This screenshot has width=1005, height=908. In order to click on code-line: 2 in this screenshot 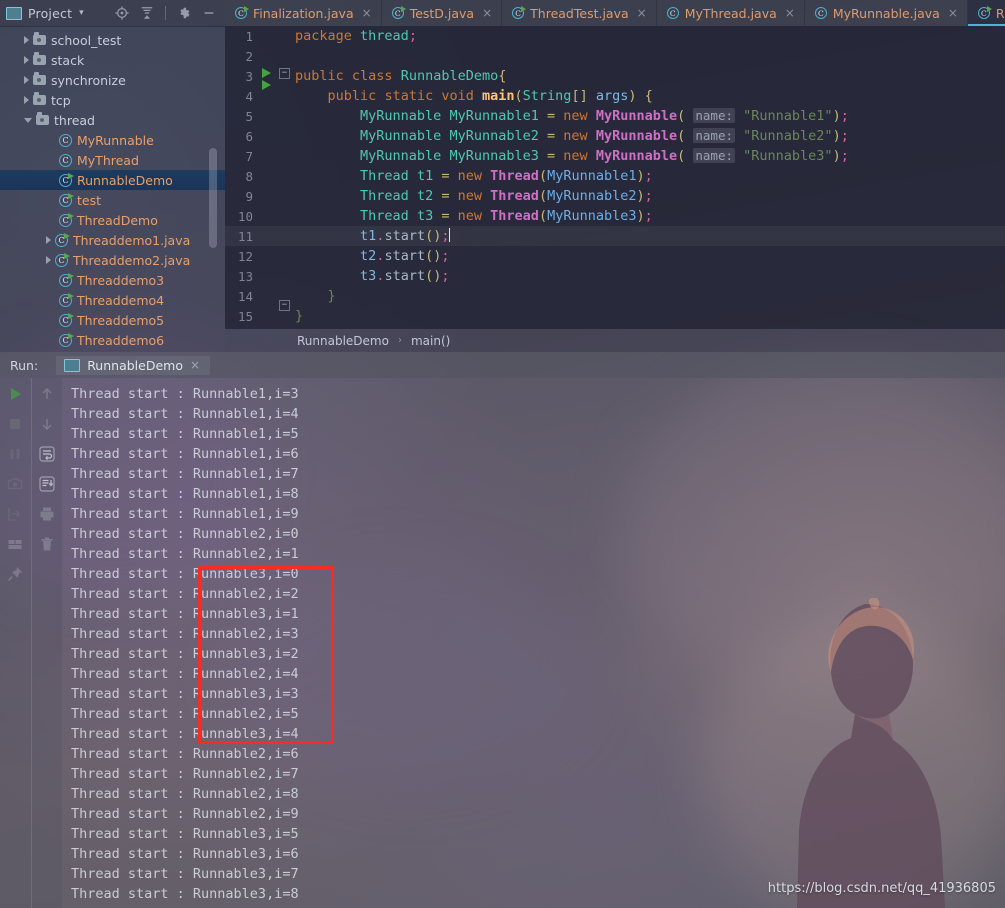, I will do `click(615, 56)`.